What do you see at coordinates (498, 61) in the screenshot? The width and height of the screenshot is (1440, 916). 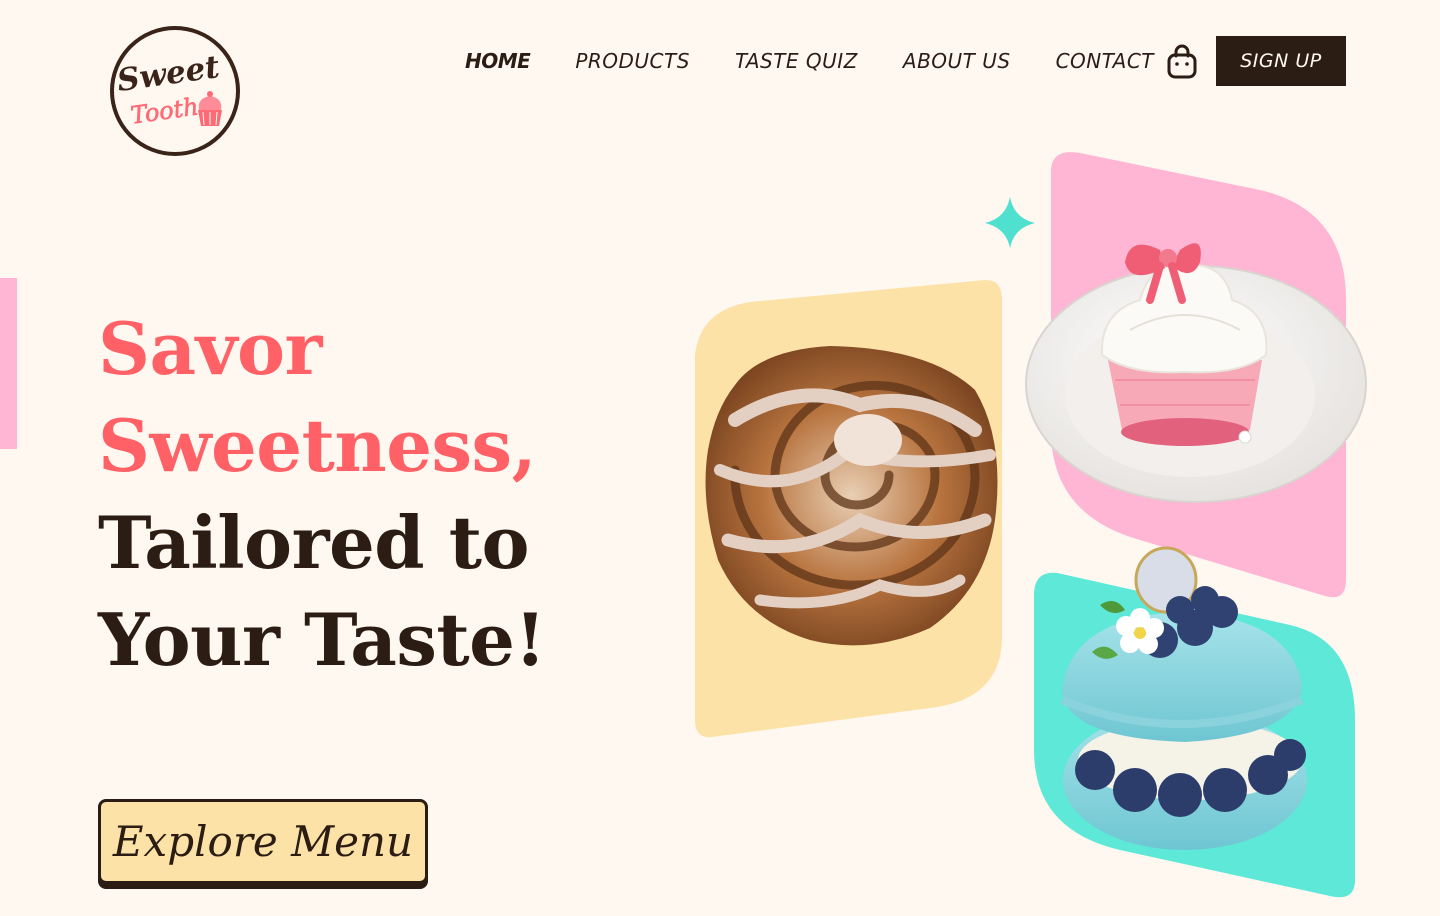 I see `nav-home: HOME` at bounding box center [498, 61].